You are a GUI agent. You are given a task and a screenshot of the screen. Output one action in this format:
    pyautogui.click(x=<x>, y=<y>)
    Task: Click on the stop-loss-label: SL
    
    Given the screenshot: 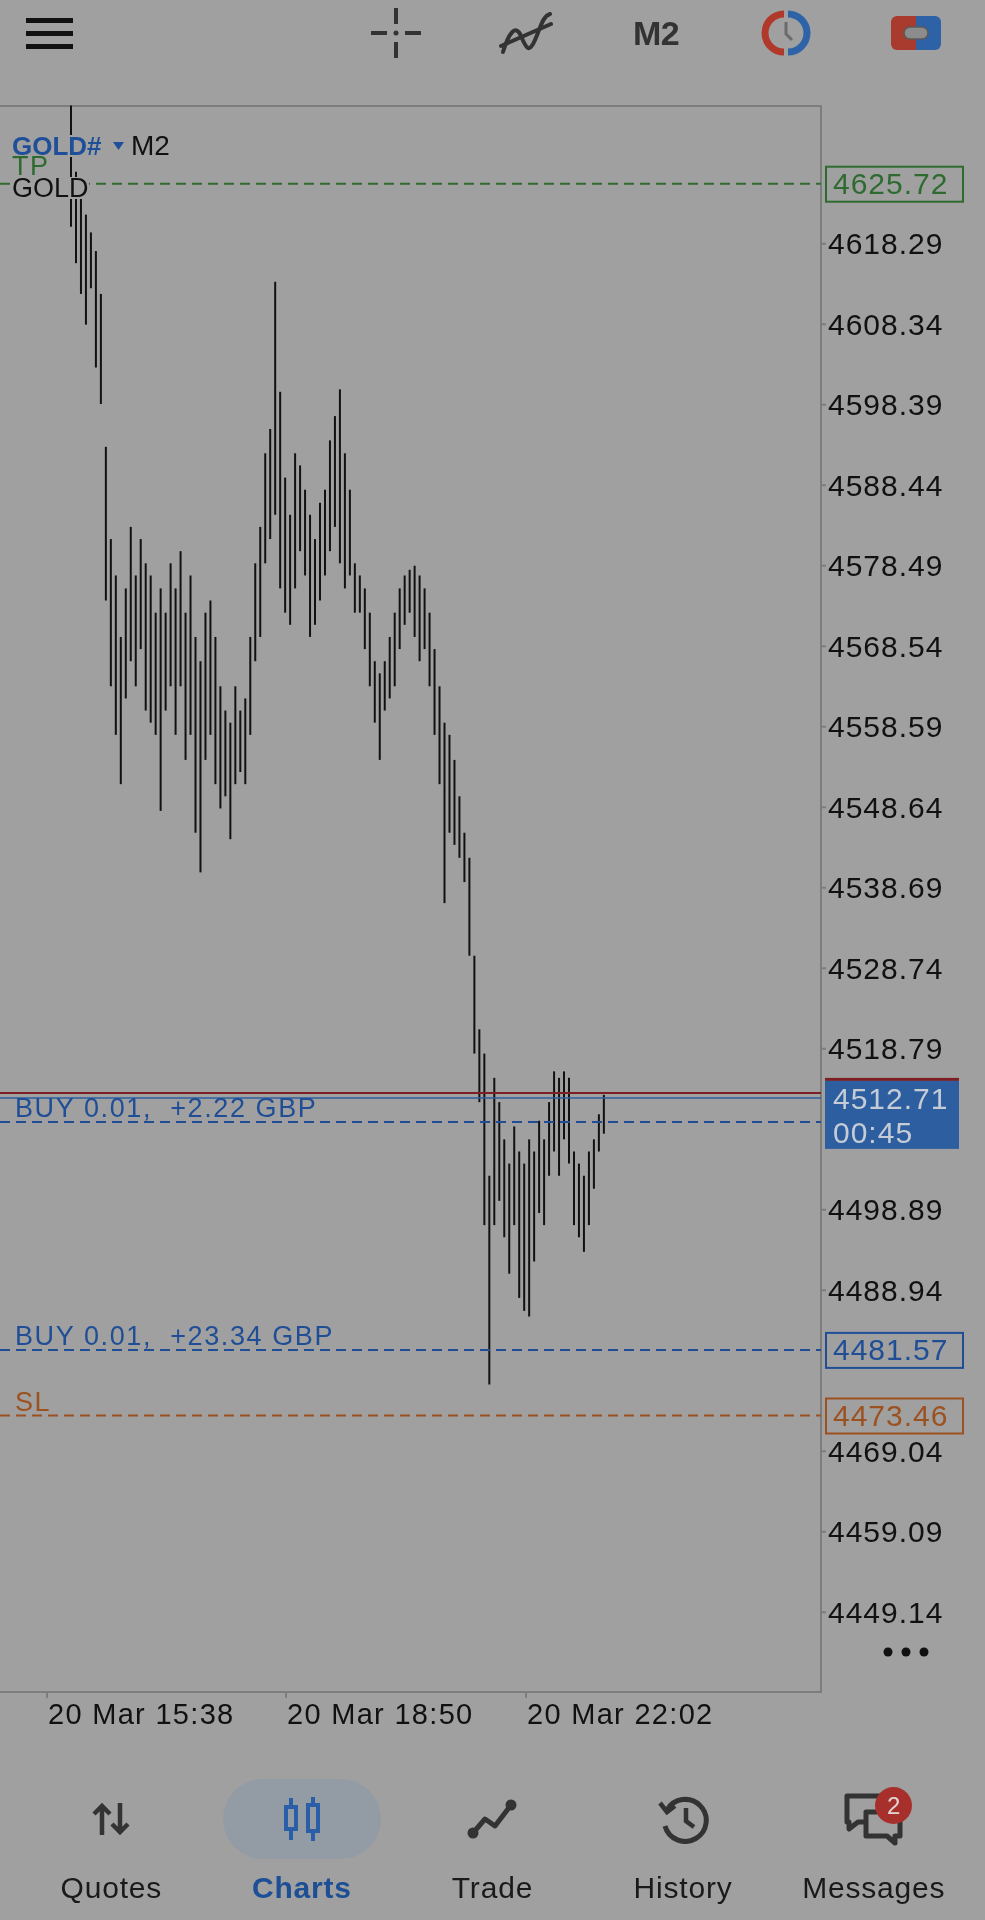 What is the action you would take?
    pyautogui.click(x=33, y=1402)
    